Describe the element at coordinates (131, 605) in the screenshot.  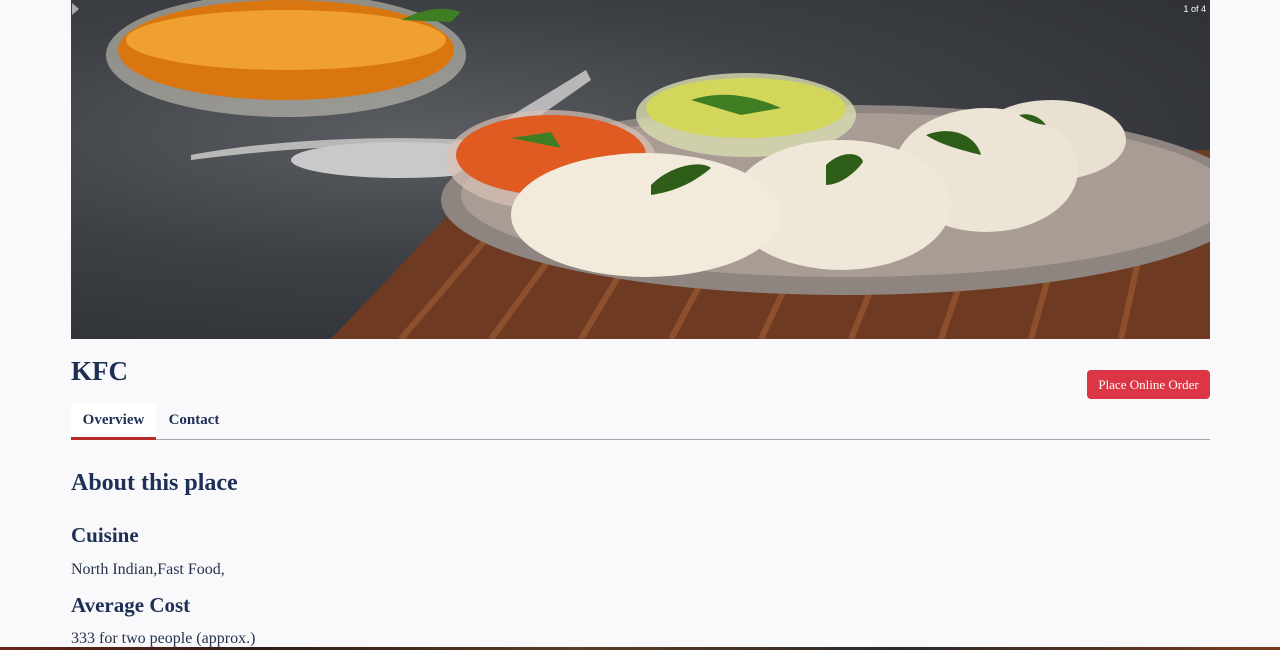
I see `average-cost-heading: Average Cost` at that location.